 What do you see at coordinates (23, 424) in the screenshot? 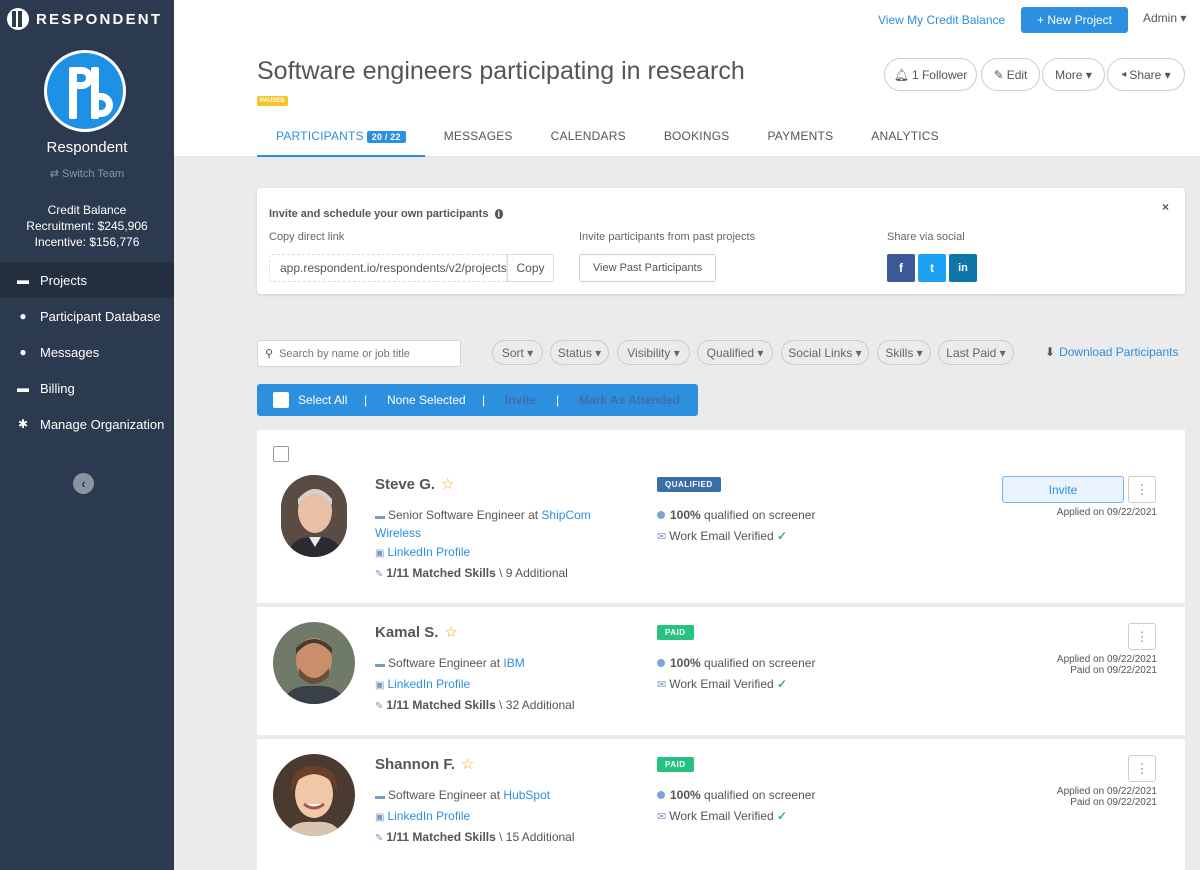
I see `gear-icon: ✱` at bounding box center [23, 424].